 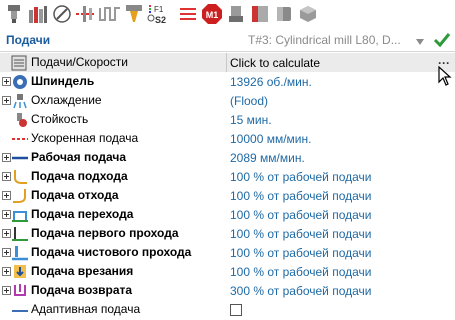 I want to click on f1-s2-icon: F1 S2, so click(x=161, y=14).